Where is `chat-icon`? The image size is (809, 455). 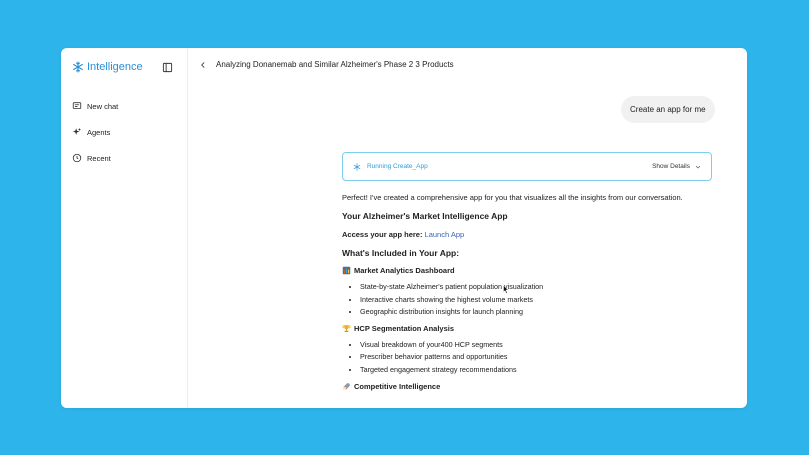
chat-icon is located at coordinates (77, 105).